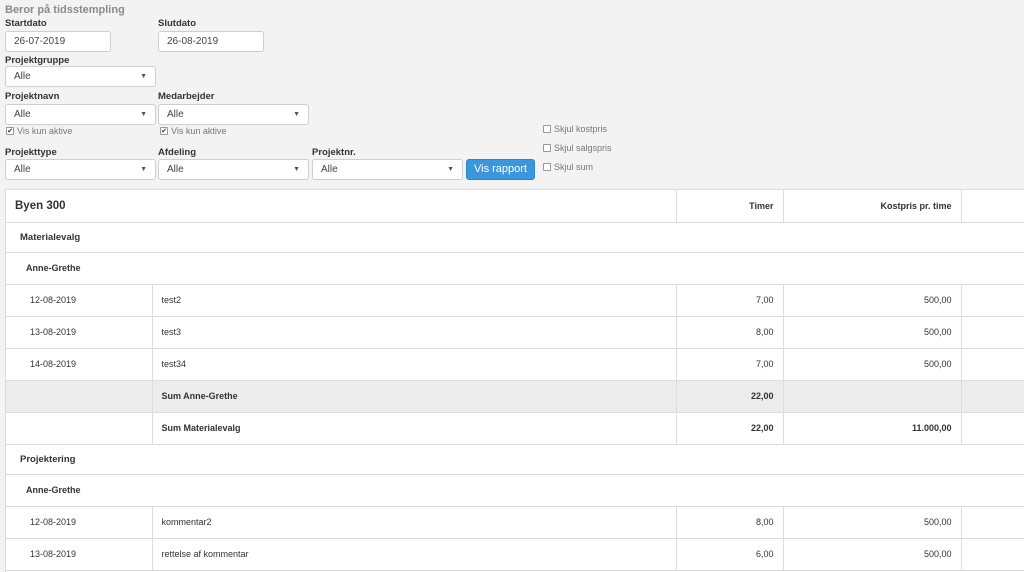 This screenshot has width=1024, height=572. Describe the element at coordinates (574, 167) in the screenshot. I see `skjul-sum-label: Skjul sum` at that location.